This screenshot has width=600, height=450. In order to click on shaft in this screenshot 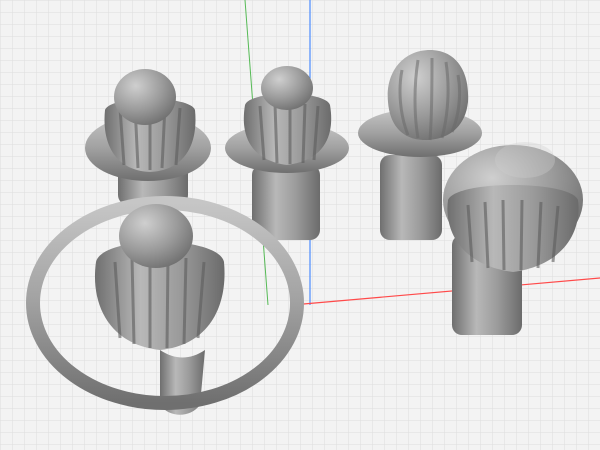, I will do `click(411, 197)`.